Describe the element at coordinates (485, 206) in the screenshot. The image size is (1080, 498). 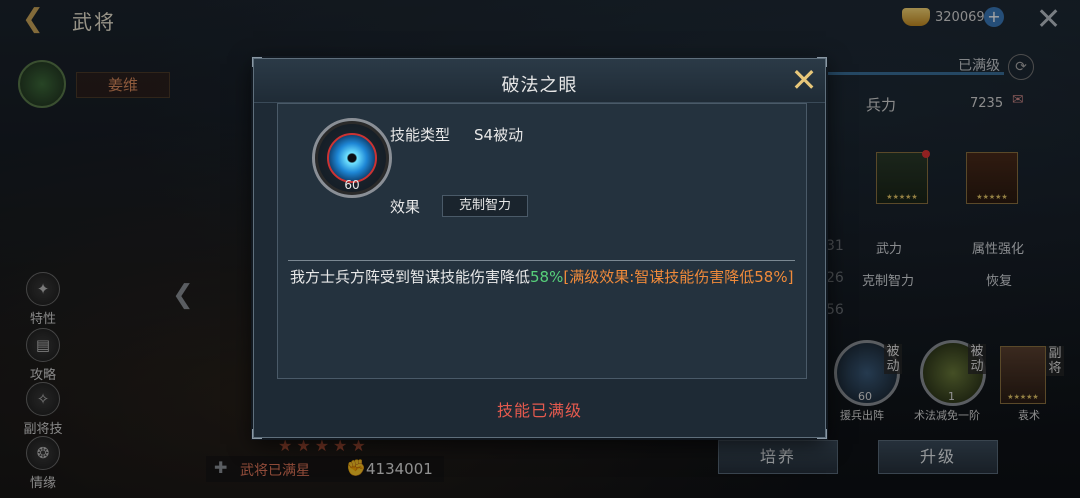
I see `effect-badge: 克制智力` at that location.